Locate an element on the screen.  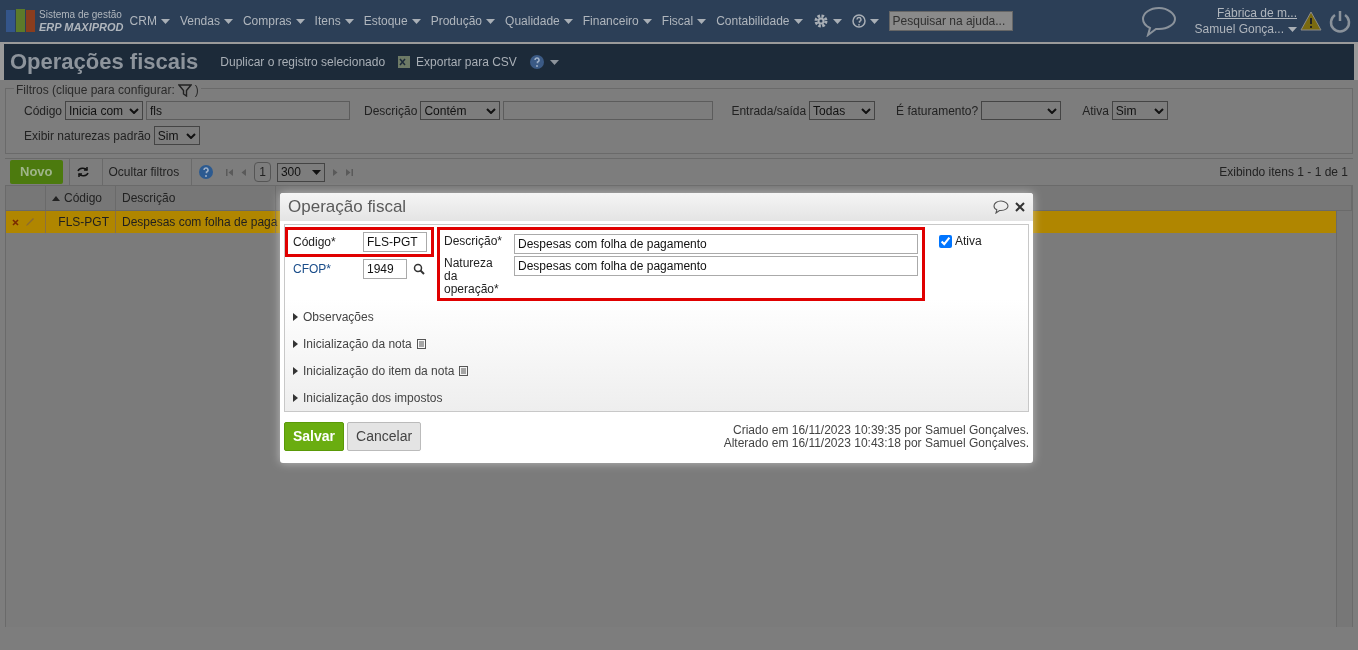
filter-input: fls is located at coordinates (248, 110).